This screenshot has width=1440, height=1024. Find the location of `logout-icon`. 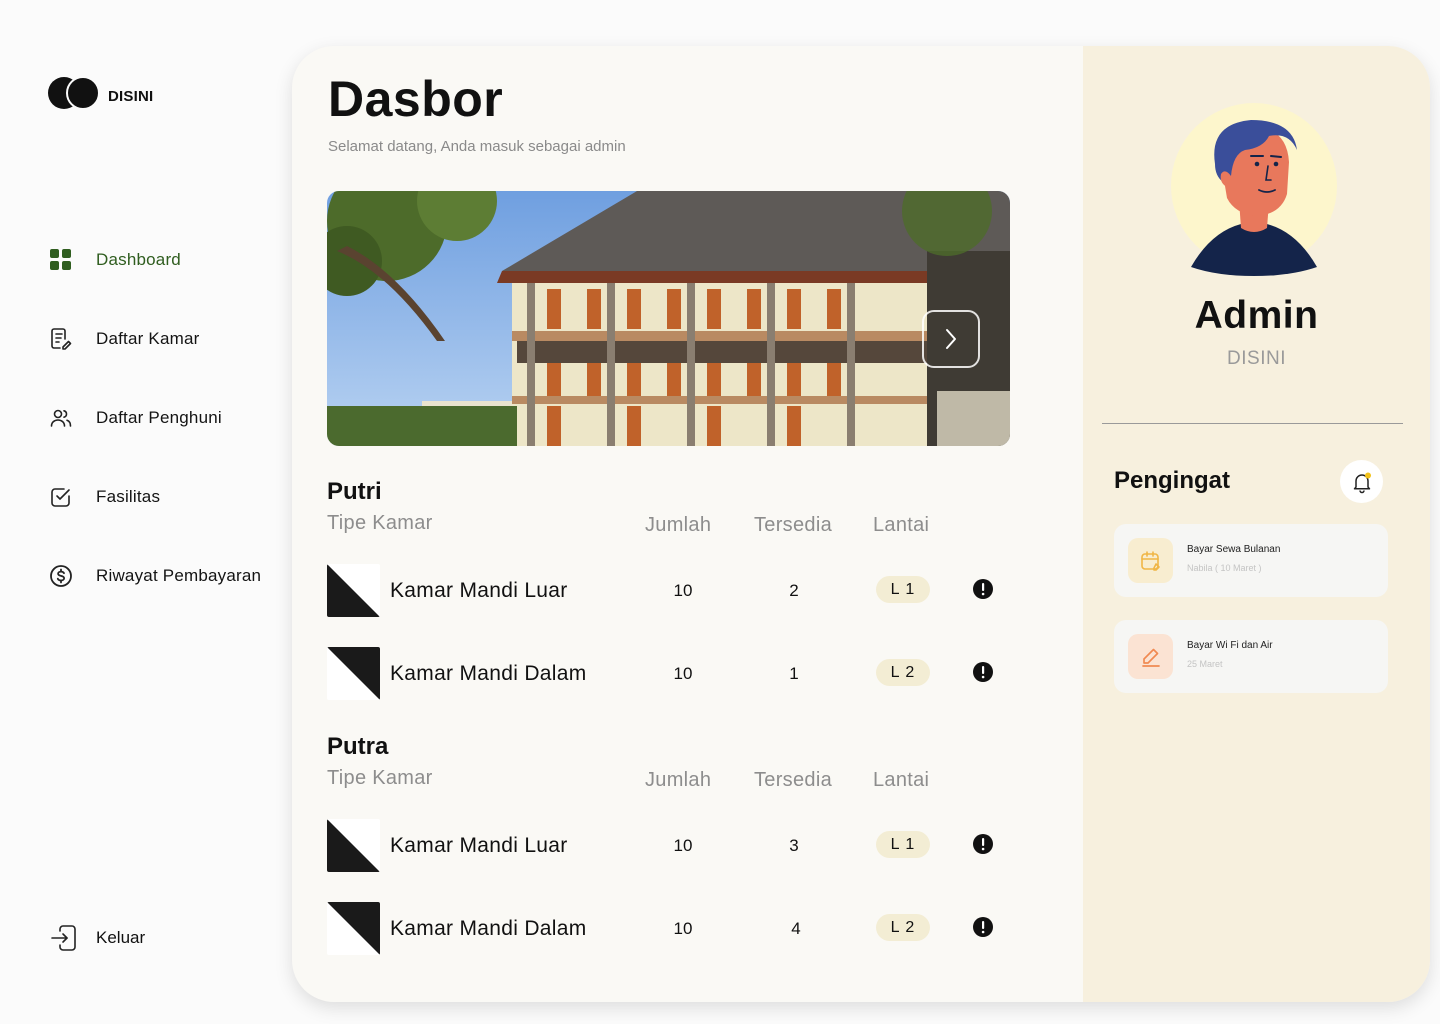

logout-icon is located at coordinates (64, 938).